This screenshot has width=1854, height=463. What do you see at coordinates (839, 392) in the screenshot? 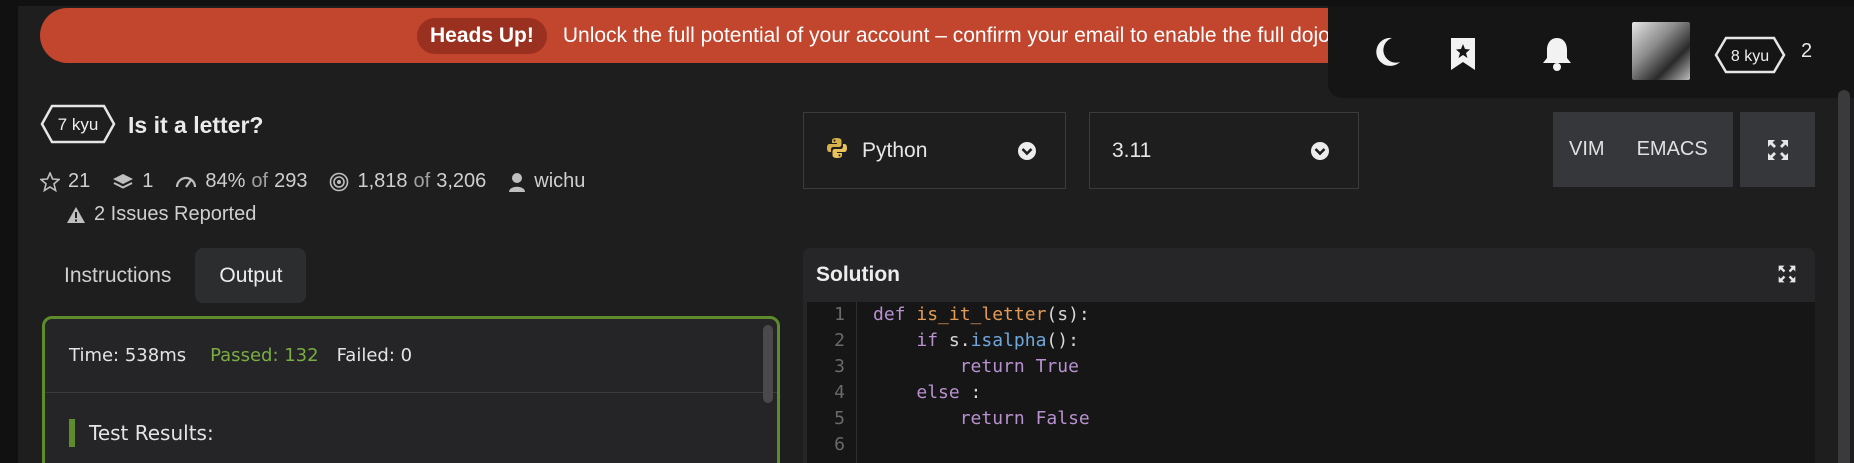
I see `line-number: 4` at bounding box center [839, 392].